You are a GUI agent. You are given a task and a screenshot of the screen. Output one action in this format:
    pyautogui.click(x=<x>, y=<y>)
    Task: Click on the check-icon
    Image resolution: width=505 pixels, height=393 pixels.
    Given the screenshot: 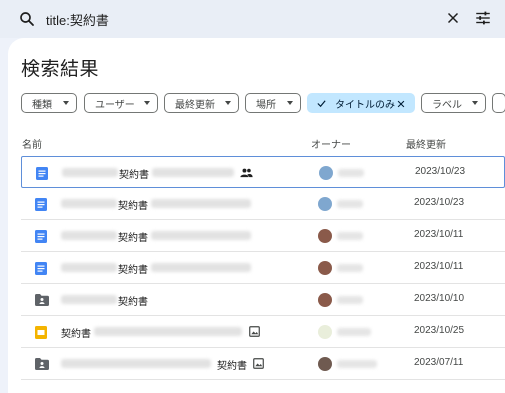 What is the action you would take?
    pyautogui.click(x=321, y=103)
    